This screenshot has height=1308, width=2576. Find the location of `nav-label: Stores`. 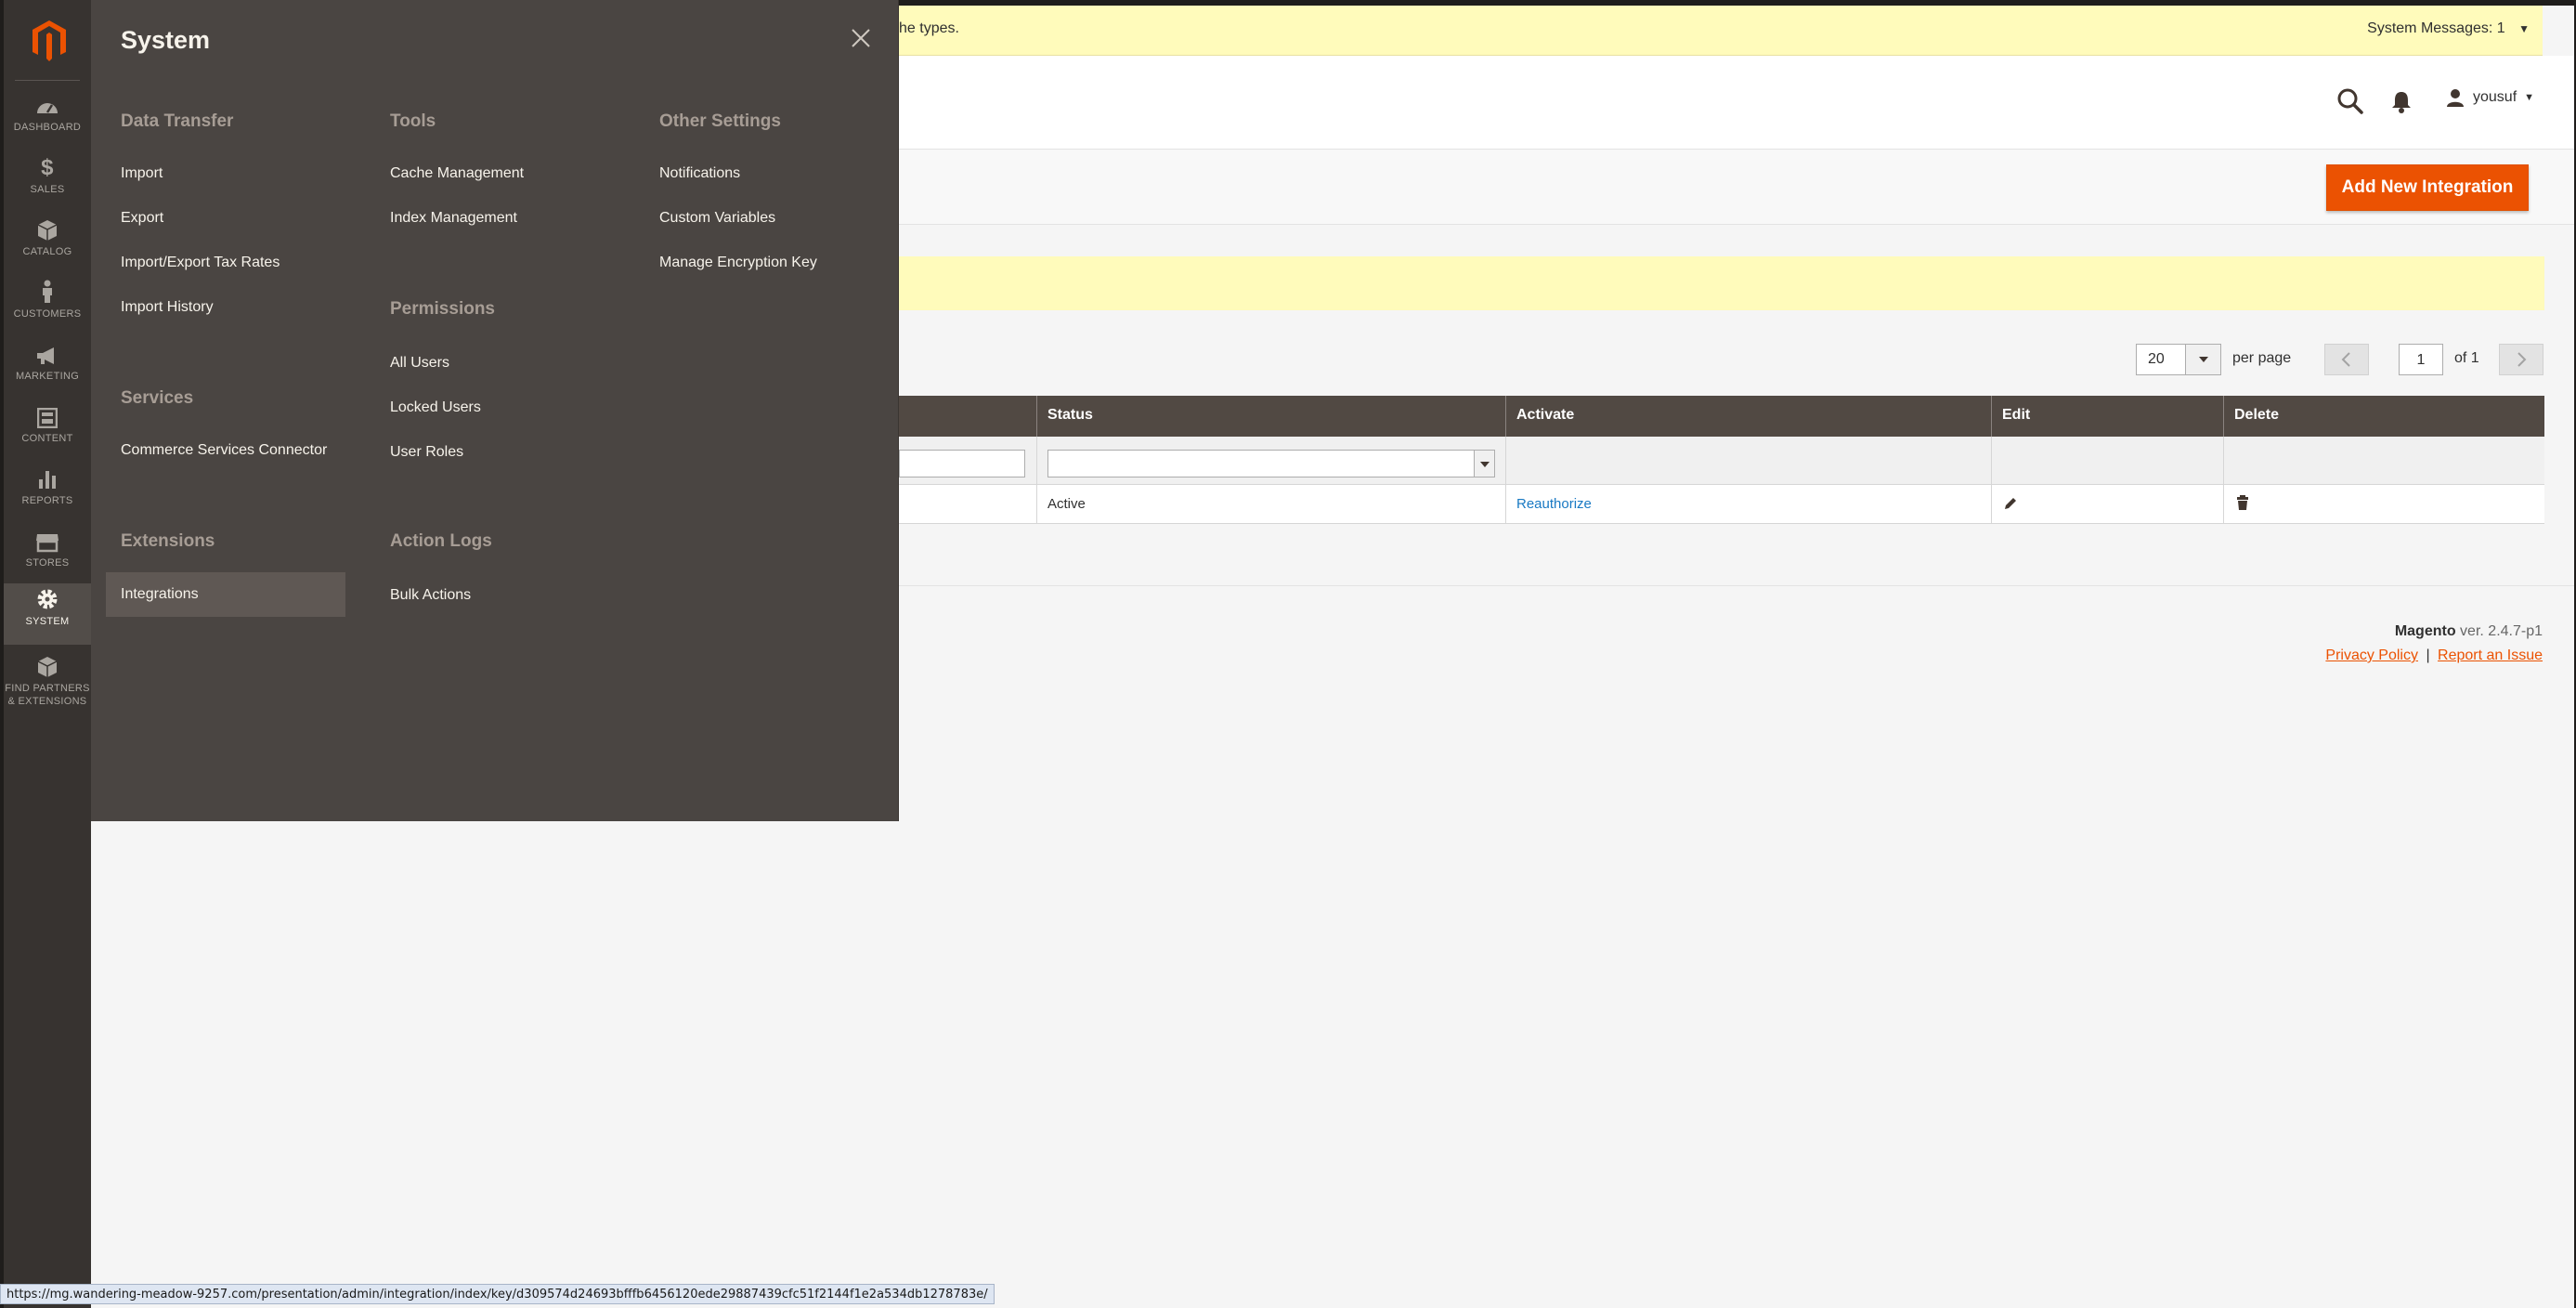

nav-label: Stores is located at coordinates (47, 563).